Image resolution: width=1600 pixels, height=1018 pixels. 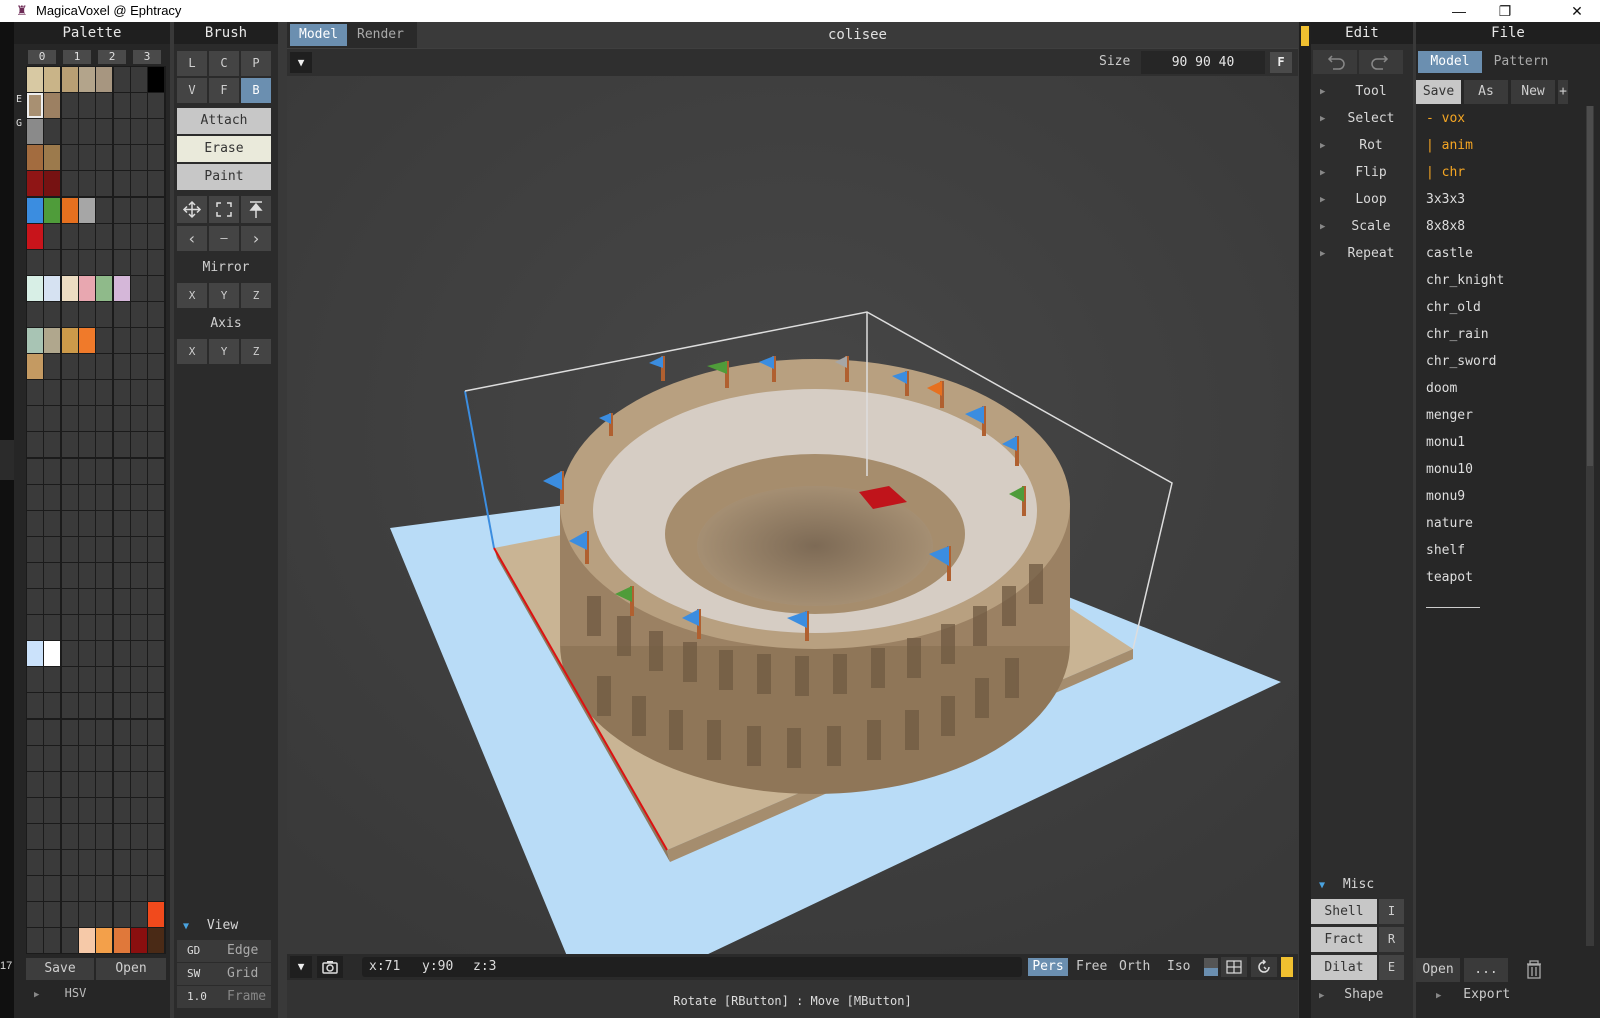 I want to click on view-section-toggle: ▼ View, so click(x=210, y=925).